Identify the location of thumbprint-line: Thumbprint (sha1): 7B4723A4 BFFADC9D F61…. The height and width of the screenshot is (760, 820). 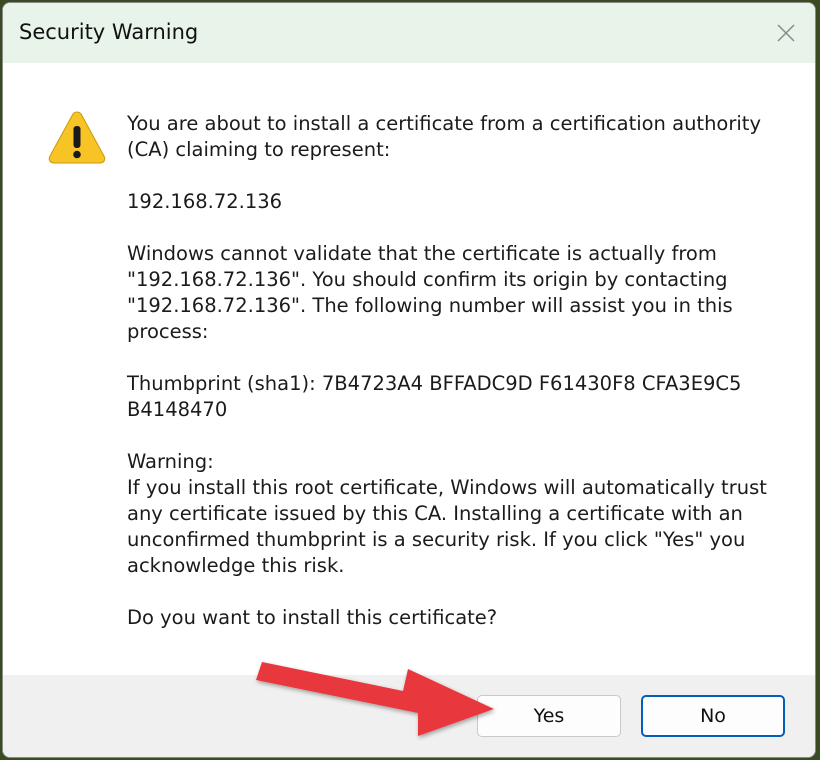
(434, 383).